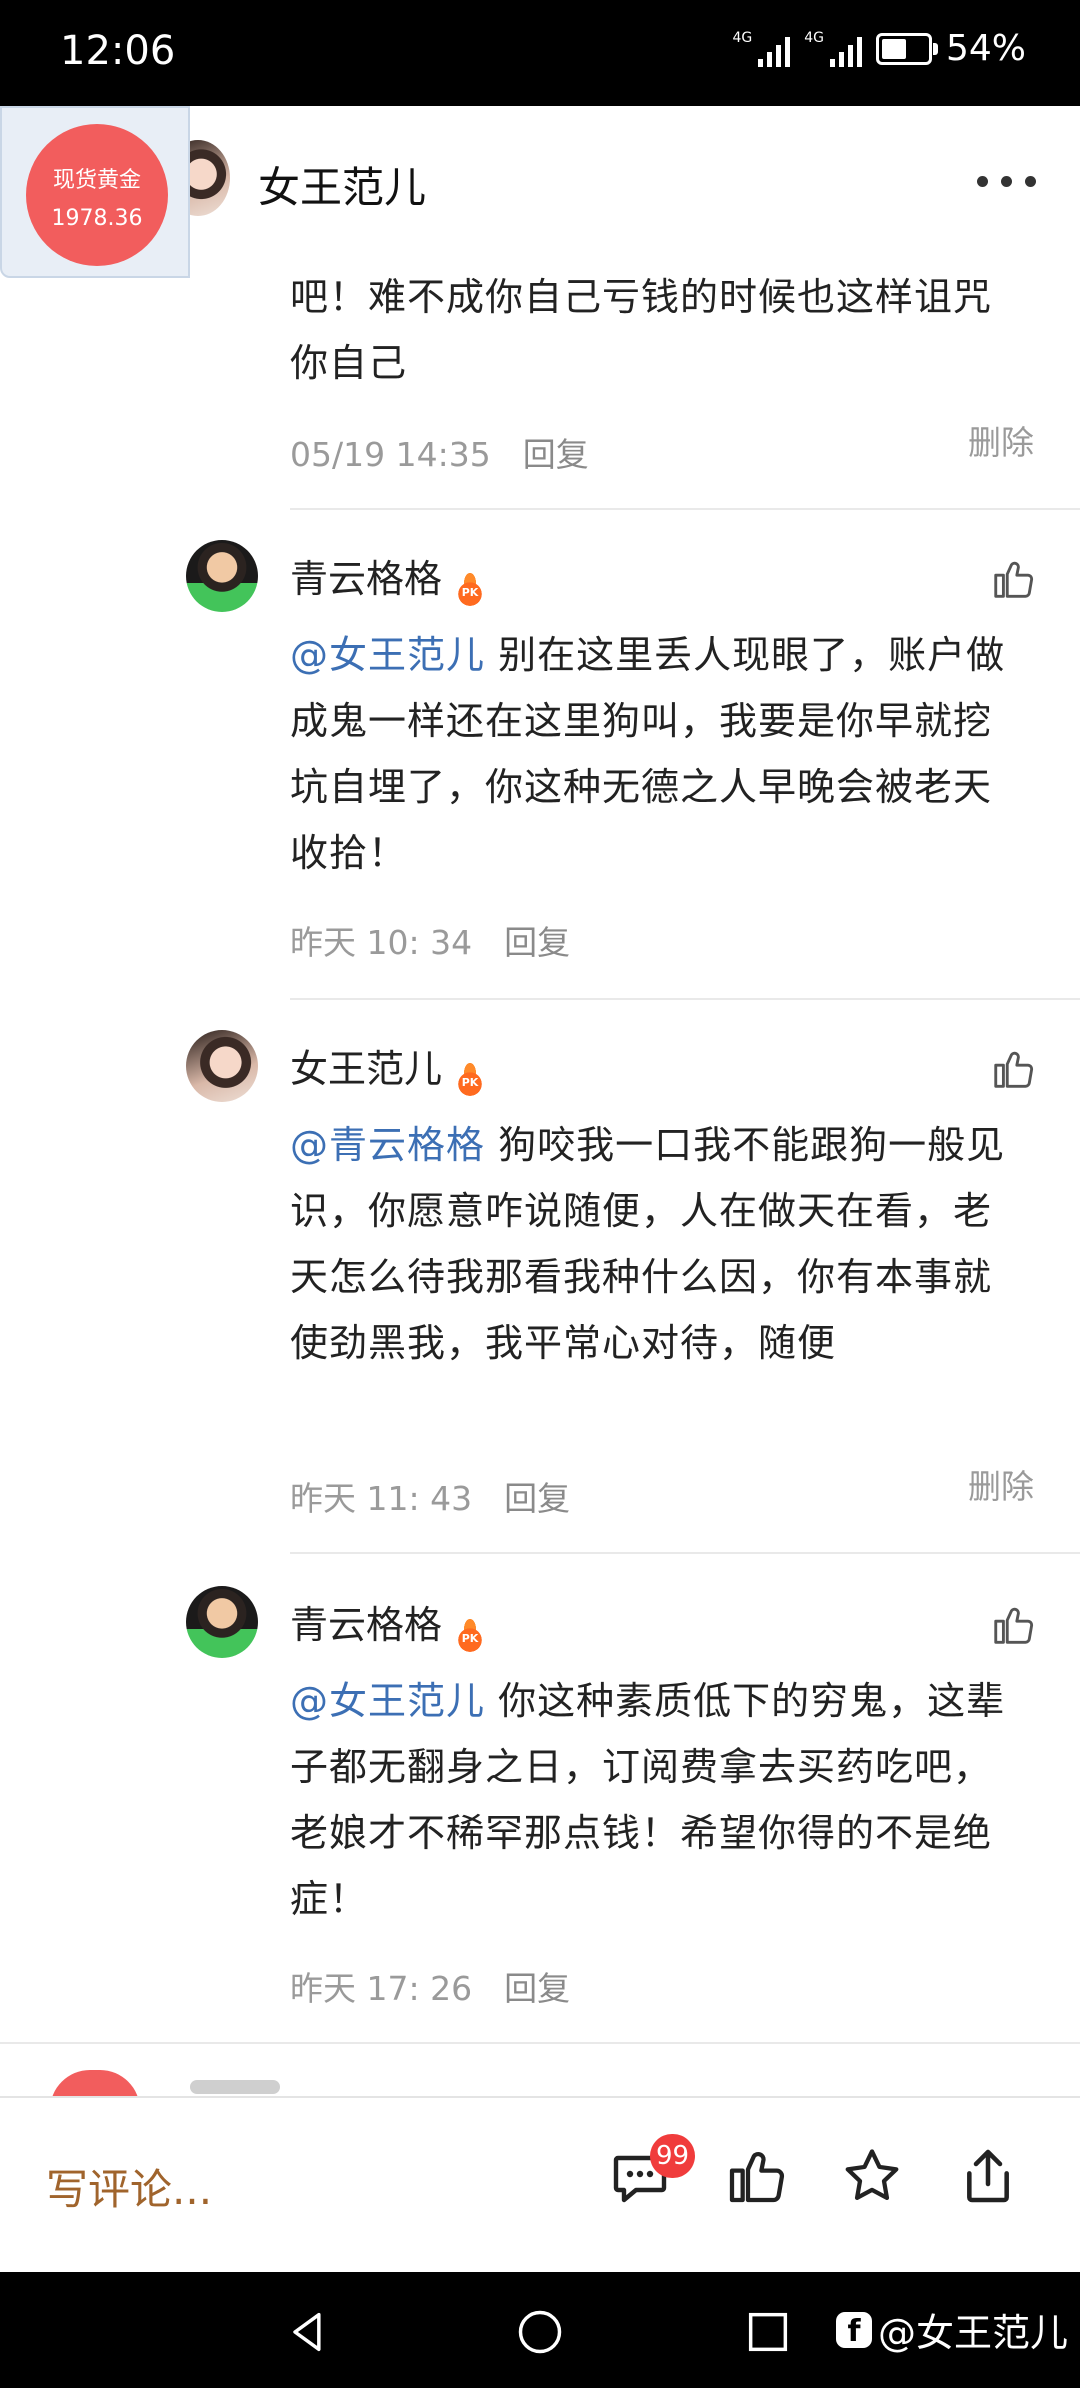  I want to click on gold-price-badge: 现货黄金 1978.36, so click(97, 195).